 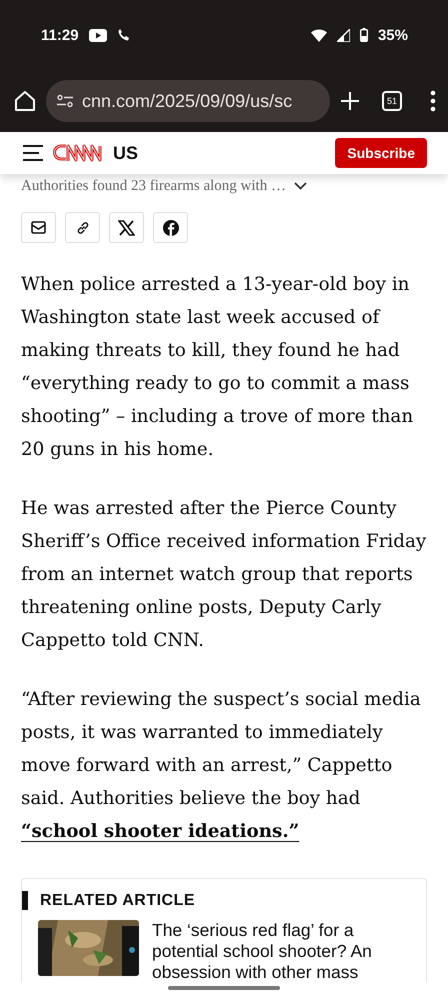 I want to click on related-label: RELATED ARTICLE, so click(x=118, y=901).